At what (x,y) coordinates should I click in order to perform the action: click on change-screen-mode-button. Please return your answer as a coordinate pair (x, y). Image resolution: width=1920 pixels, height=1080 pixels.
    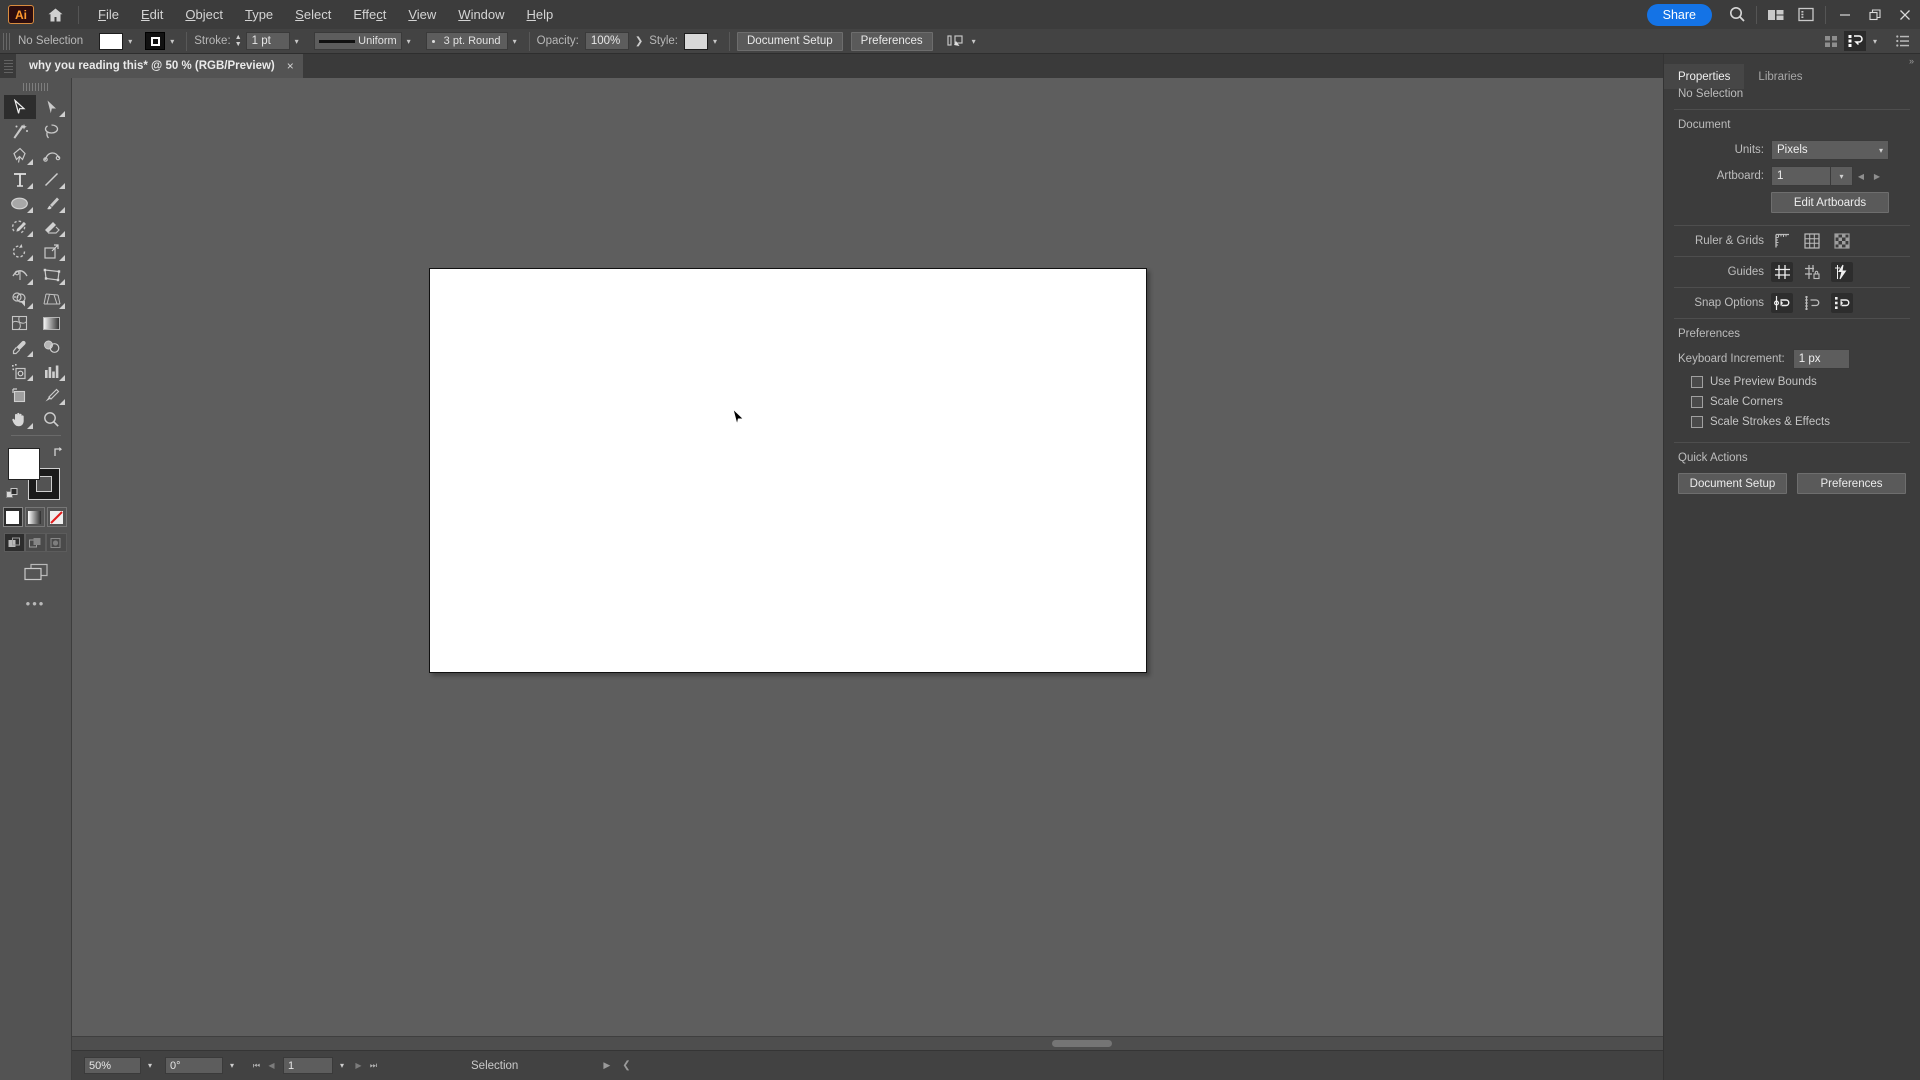
    Looking at the image, I should click on (36, 572).